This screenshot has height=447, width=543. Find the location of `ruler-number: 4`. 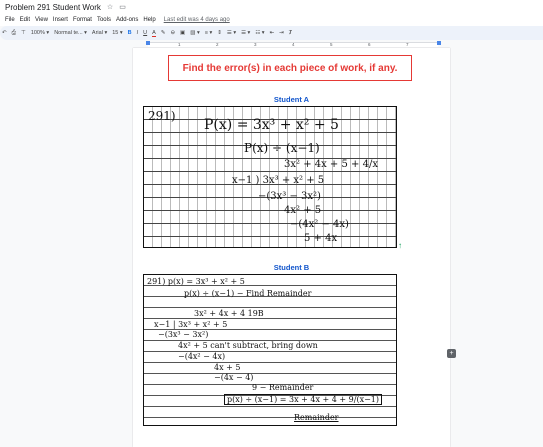

ruler-number: 4 is located at coordinates (293, 44).